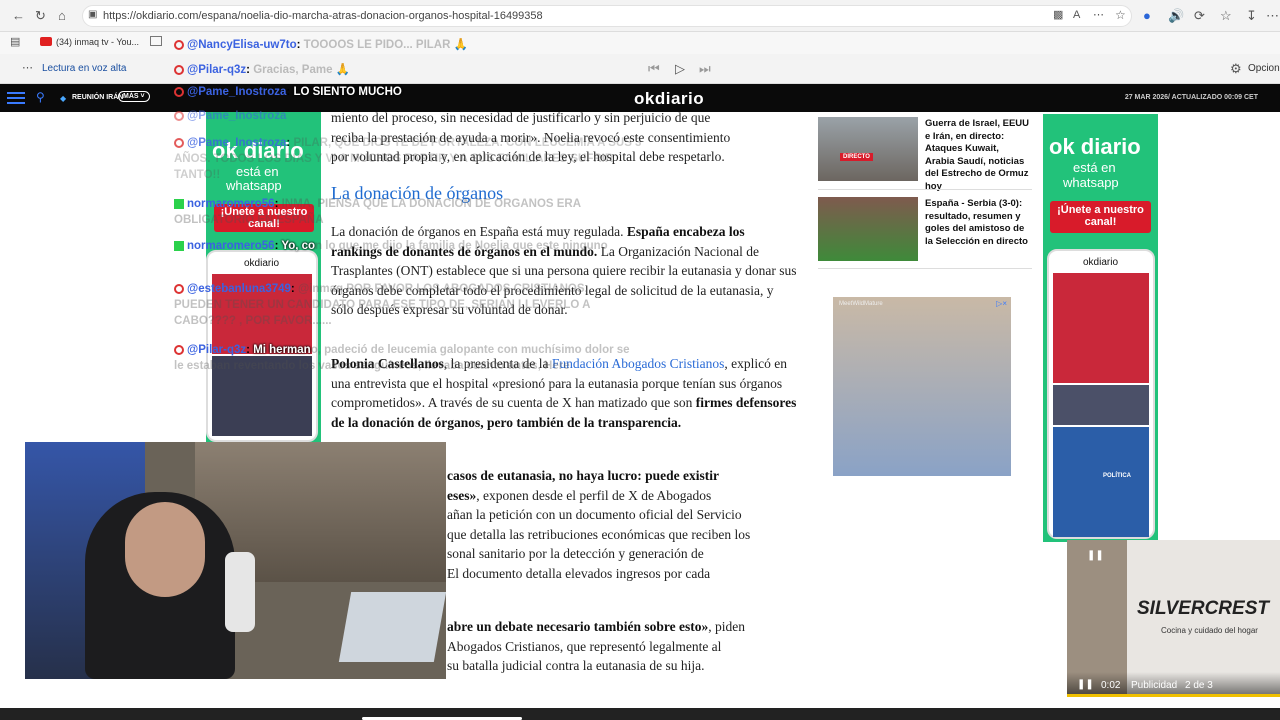  Describe the element at coordinates (62, 15) in the screenshot. I see `home-icon: ⌂` at that location.